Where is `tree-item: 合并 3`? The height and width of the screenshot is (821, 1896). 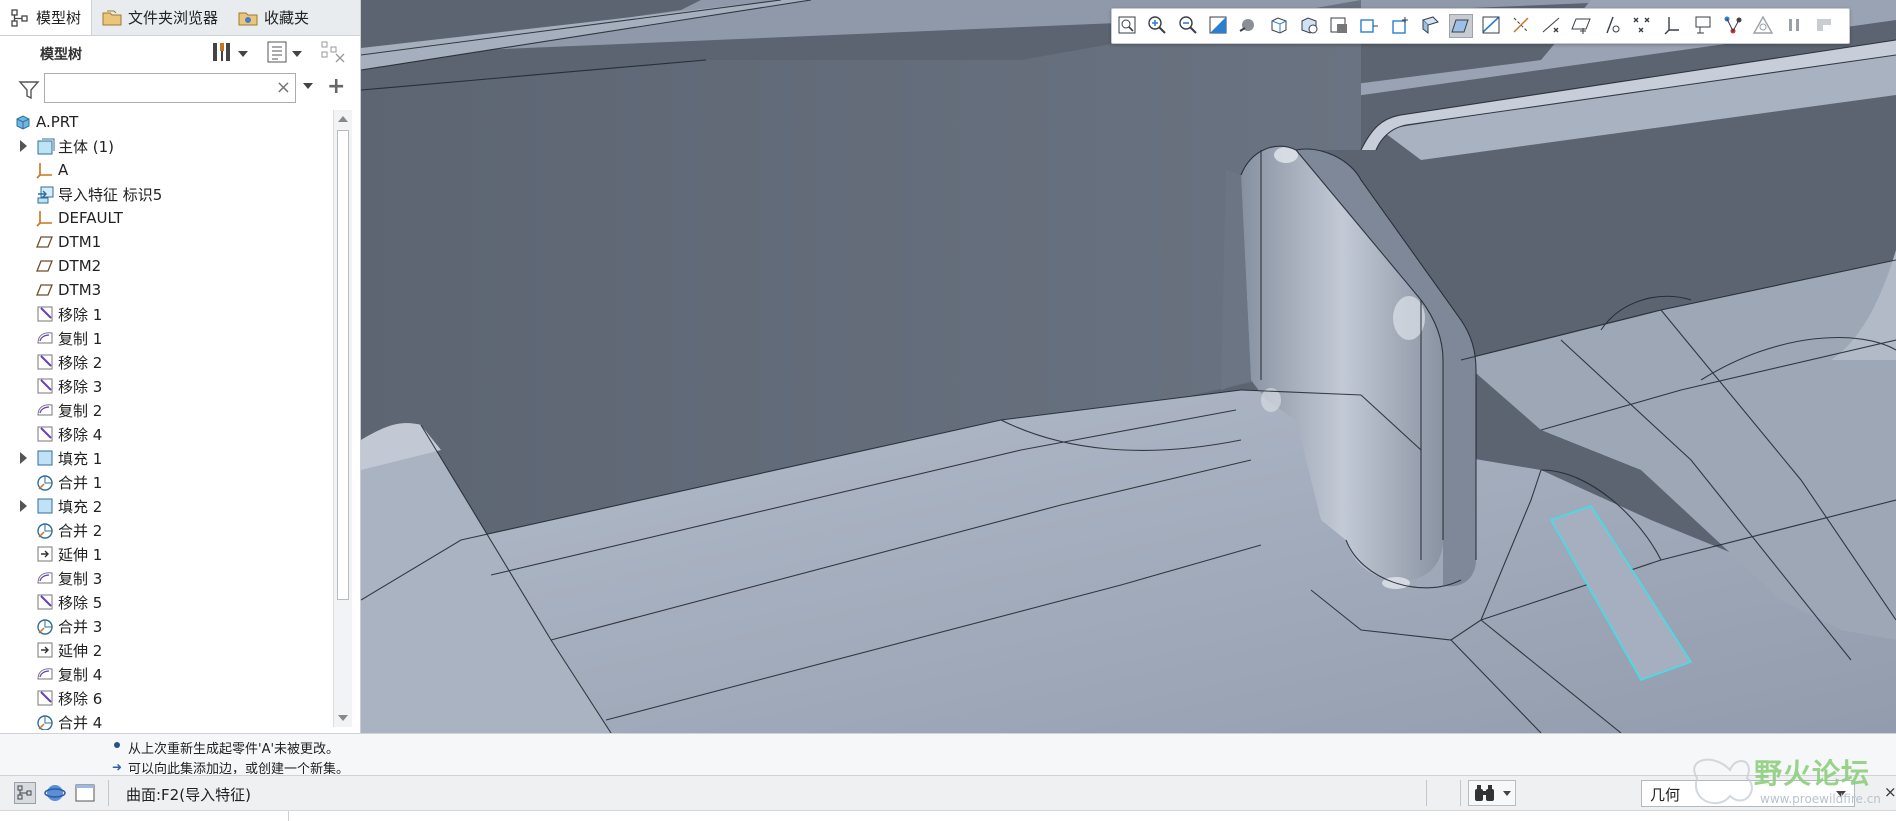 tree-item: 合并 3 is located at coordinates (173, 626).